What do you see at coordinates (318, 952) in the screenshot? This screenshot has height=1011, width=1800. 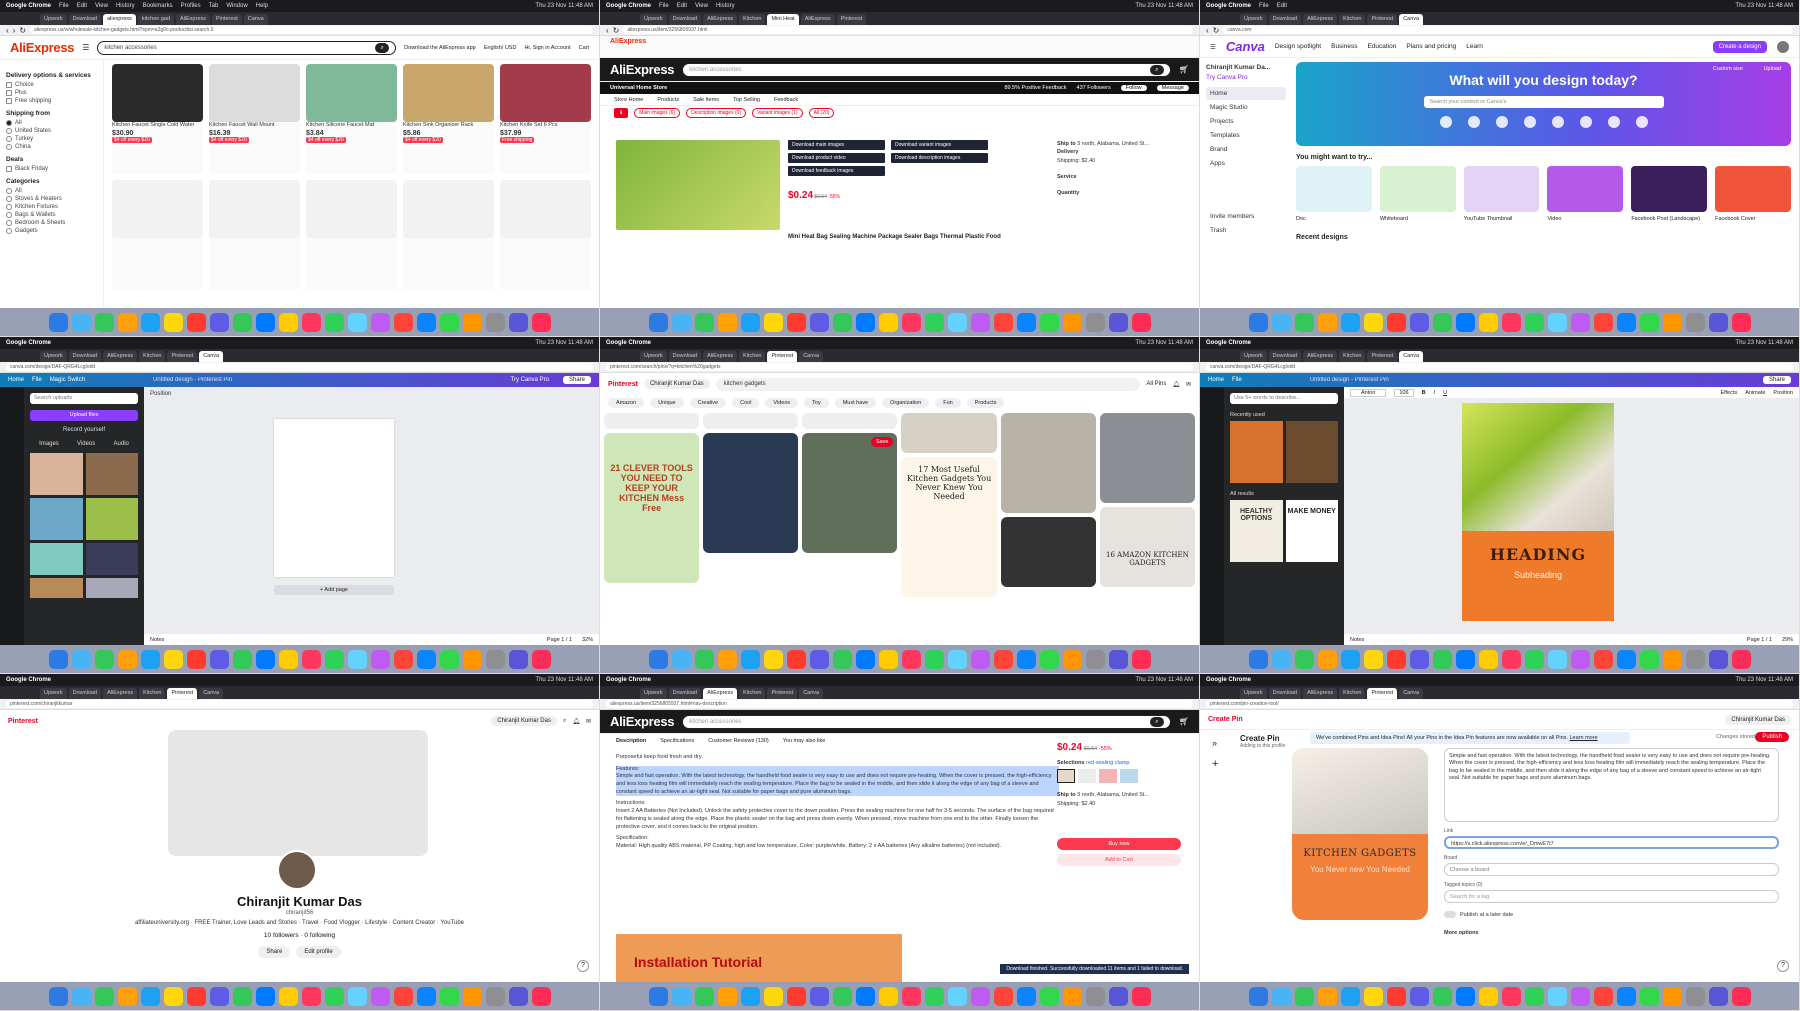 I see `edit-profile-button: Edit profile` at bounding box center [318, 952].